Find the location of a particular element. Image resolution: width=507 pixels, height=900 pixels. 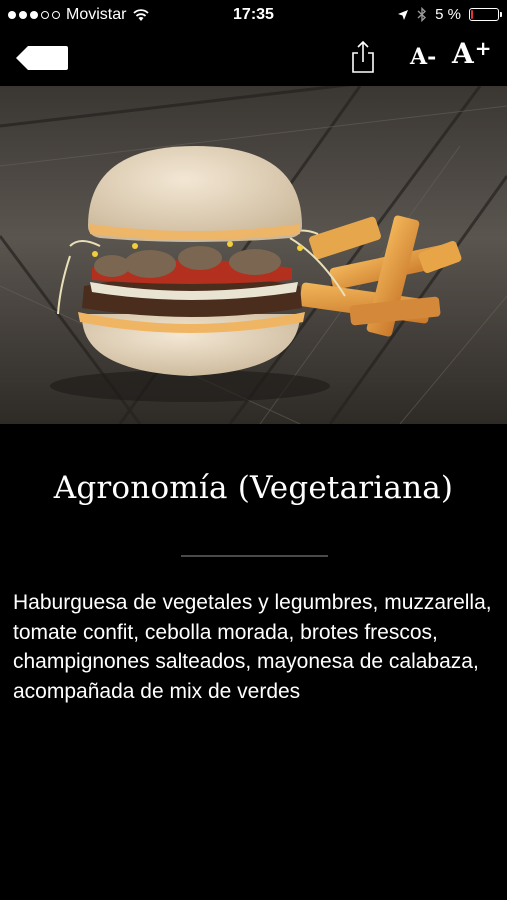

back-button is located at coordinates (42, 58).